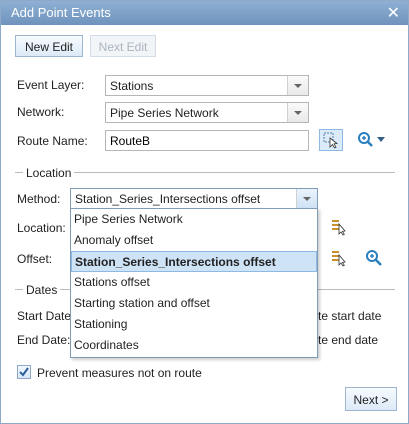 The image size is (409, 424). Describe the element at coordinates (348, 340) in the screenshot. I see `end-date-option-label: te end date` at that location.